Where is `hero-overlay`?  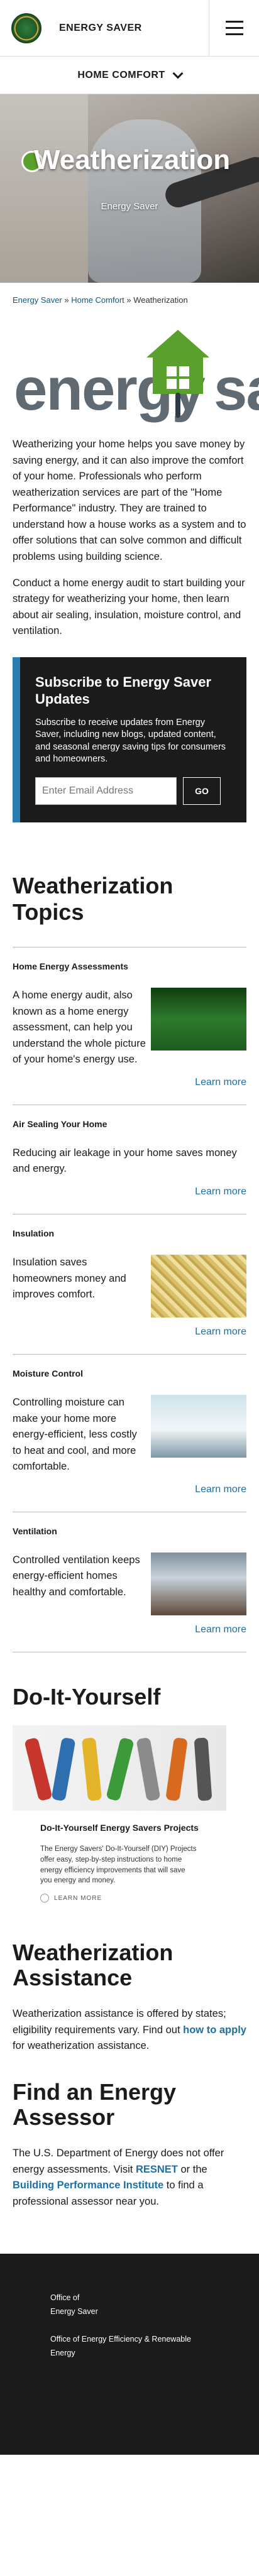 hero-overlay is located at coordinates (129, 188).